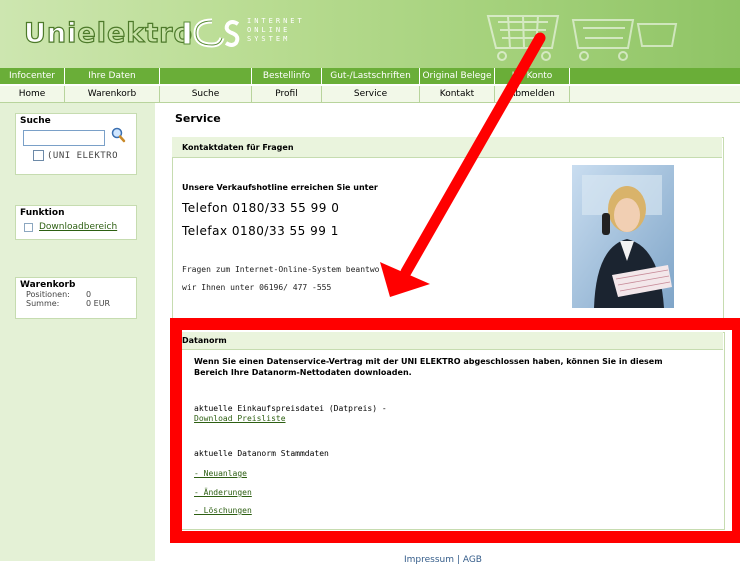 The image size is (740, 565). What do you see at coordinates (211, 33) in the screenshot?
I see `ios-logo-icon` at bounding box center [211, 33].